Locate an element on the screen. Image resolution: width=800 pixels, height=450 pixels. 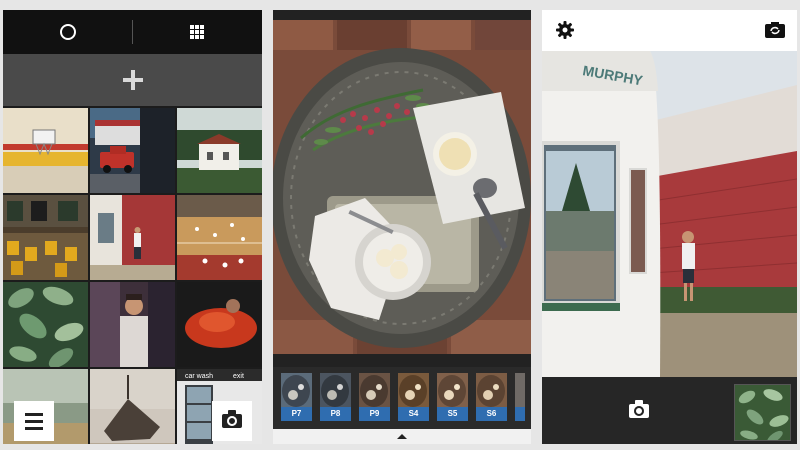
photo-man-red-wall is located at coordinates (132, 237).